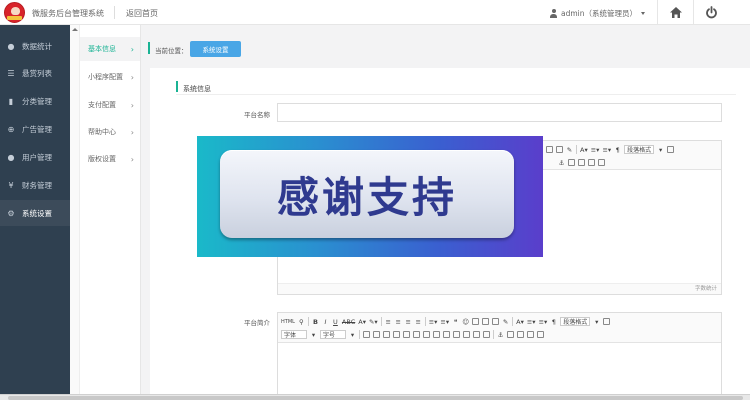 This screenshot has width=750, height=400. I want to click on align-center-icon: ≡, so click(398, 321).